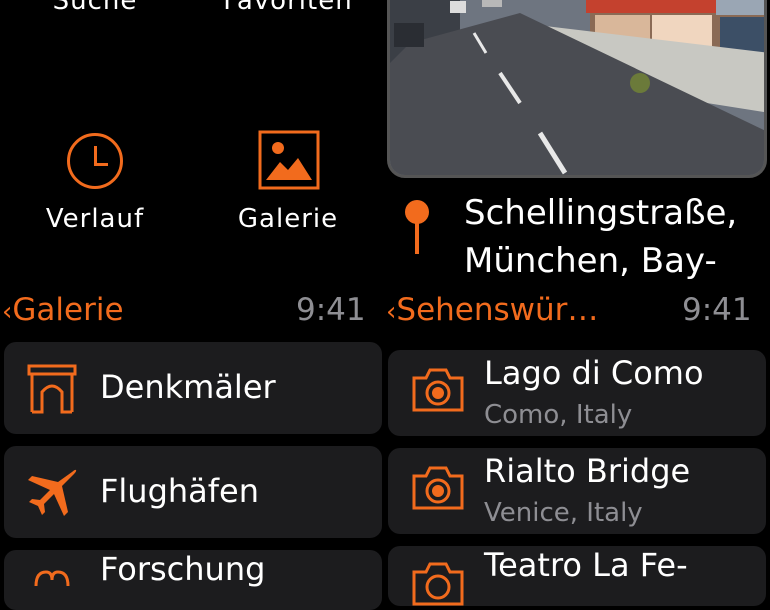 The width and height of the screenshot is (770, 610). What do you see at coordinates (587, 471) in the screenshot?
I see `list-item-title: Rialto Bridge` at bounding box center [587, 471].